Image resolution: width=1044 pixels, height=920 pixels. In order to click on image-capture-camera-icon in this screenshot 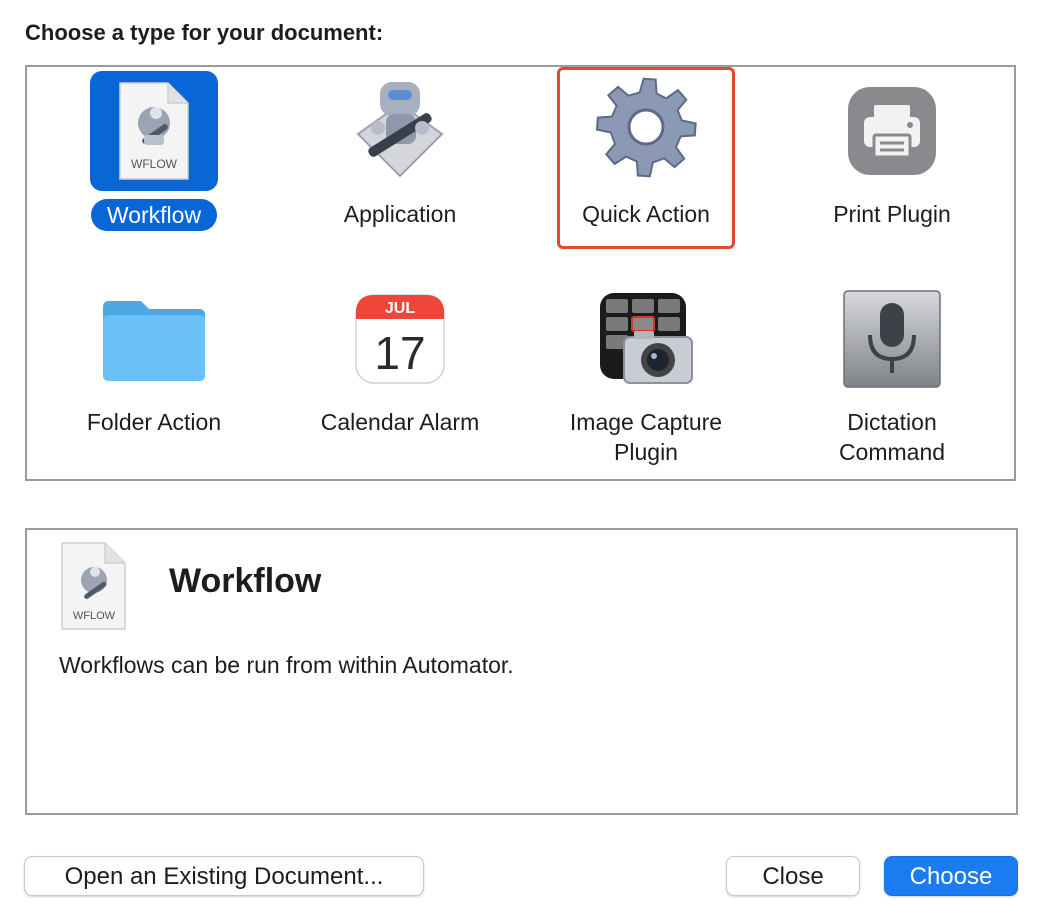, I will do `click(646, 339)`.